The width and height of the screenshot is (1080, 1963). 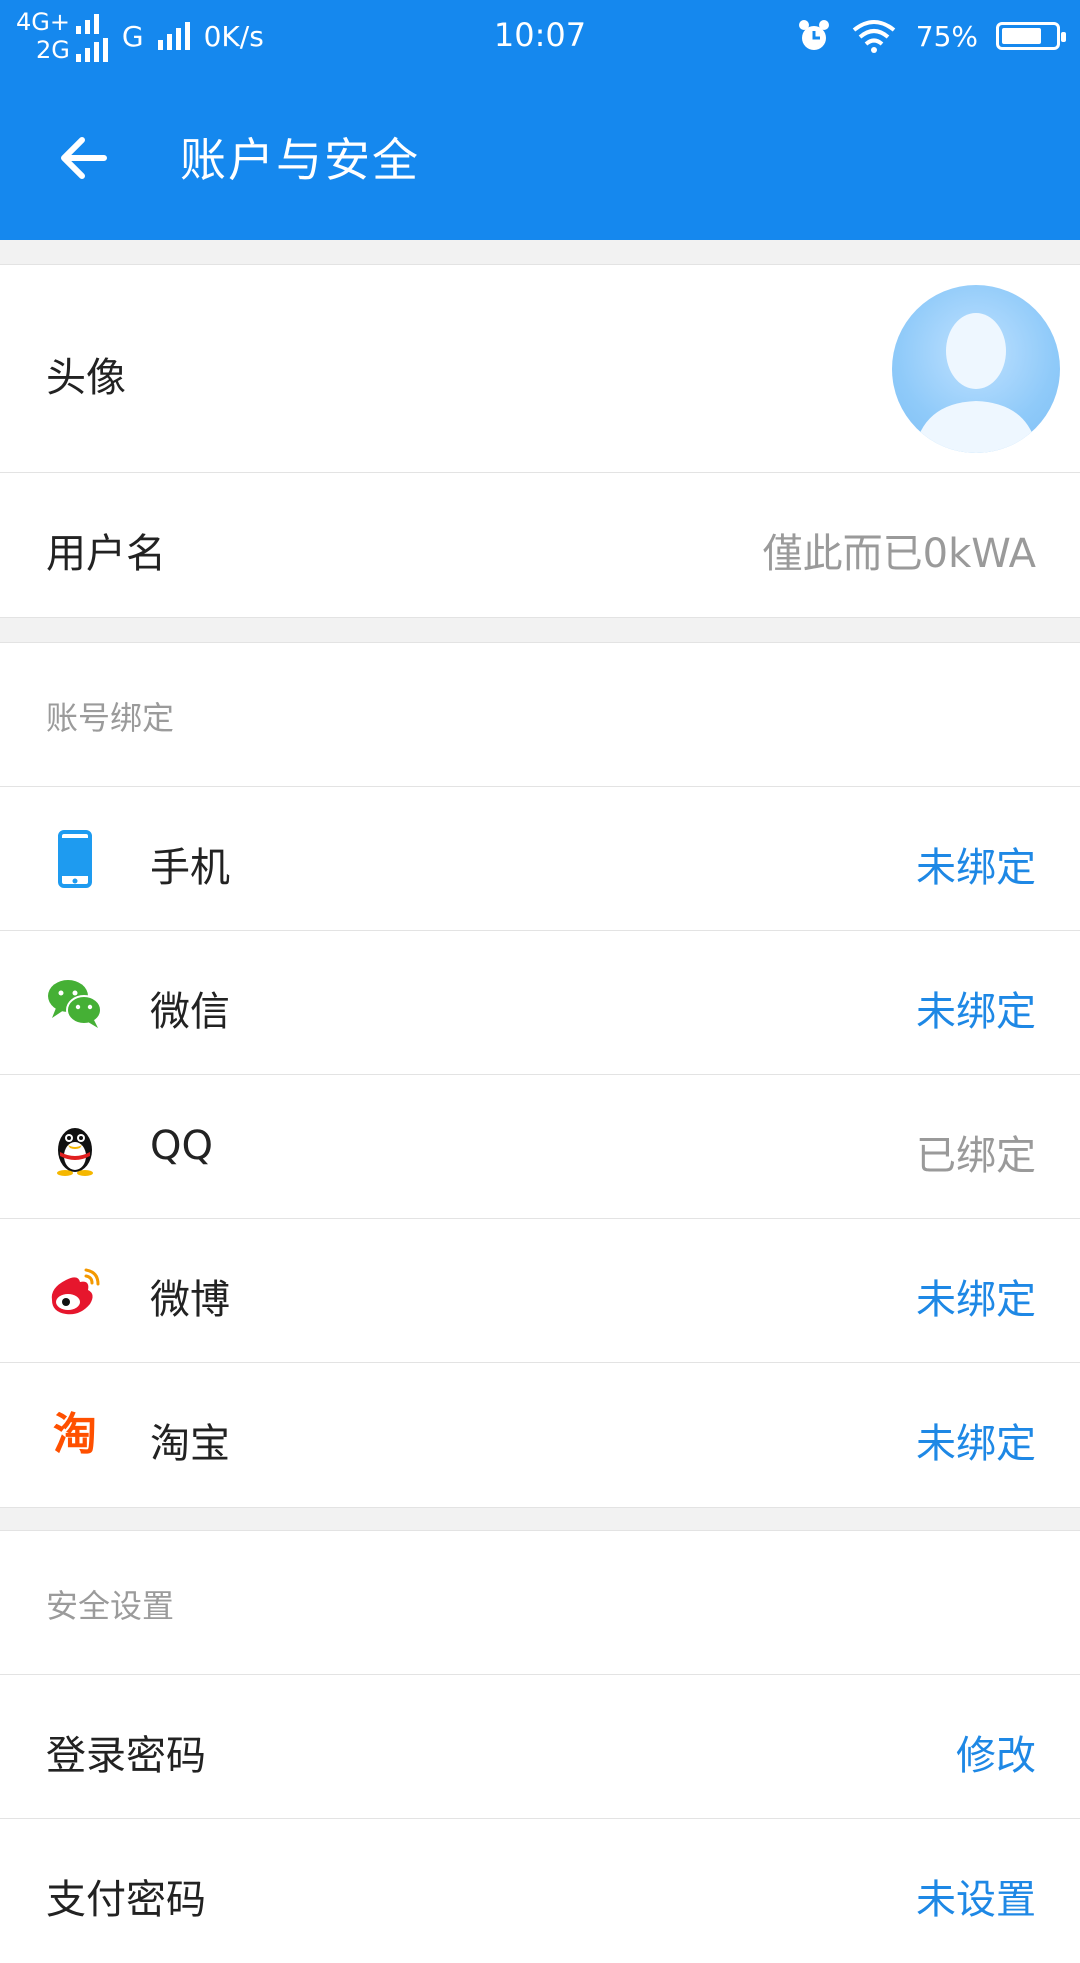 What do you see at coordinates (899, 554) in the screenshot?
I see `username-value: 僅此而已0kWA` at bounding box center [899, 554].